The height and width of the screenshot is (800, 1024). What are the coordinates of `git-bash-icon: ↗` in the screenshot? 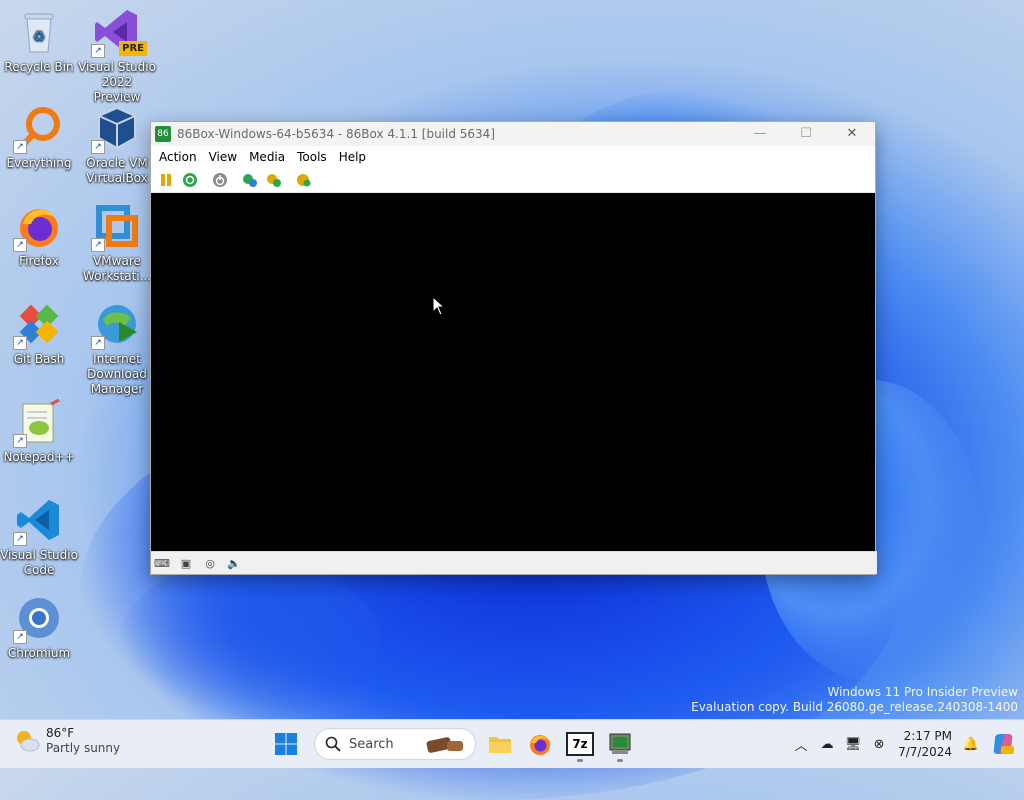 It's located at (38, 325).